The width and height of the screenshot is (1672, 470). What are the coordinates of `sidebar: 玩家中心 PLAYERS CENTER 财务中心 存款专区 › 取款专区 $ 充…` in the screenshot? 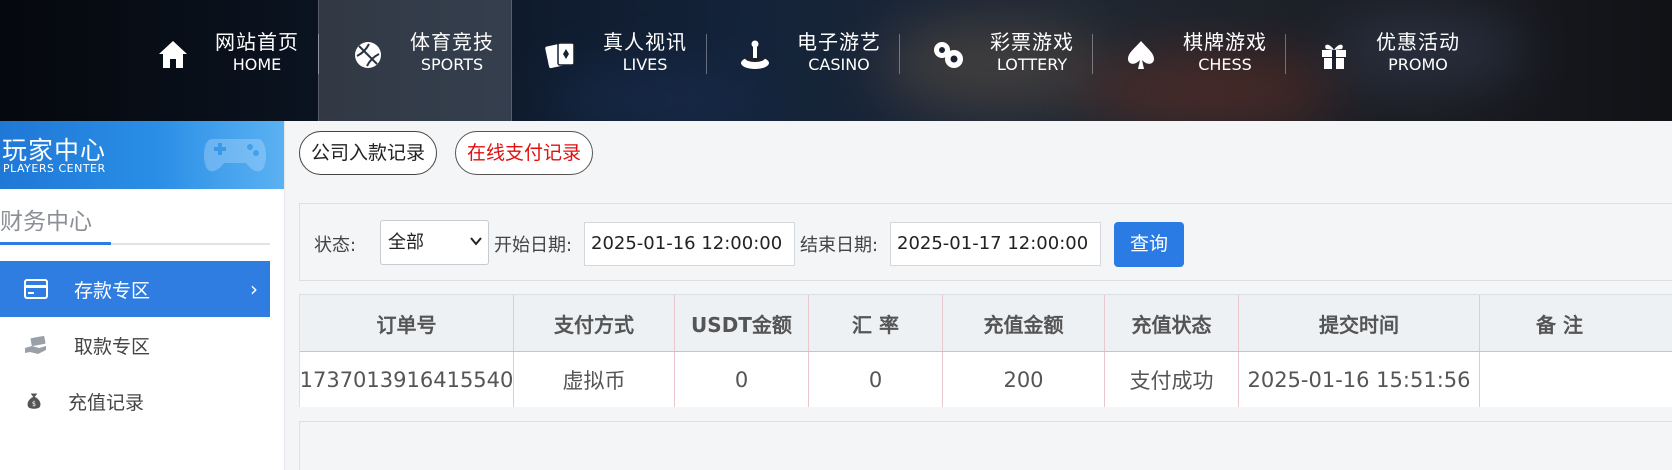 It's located at (142, 295).